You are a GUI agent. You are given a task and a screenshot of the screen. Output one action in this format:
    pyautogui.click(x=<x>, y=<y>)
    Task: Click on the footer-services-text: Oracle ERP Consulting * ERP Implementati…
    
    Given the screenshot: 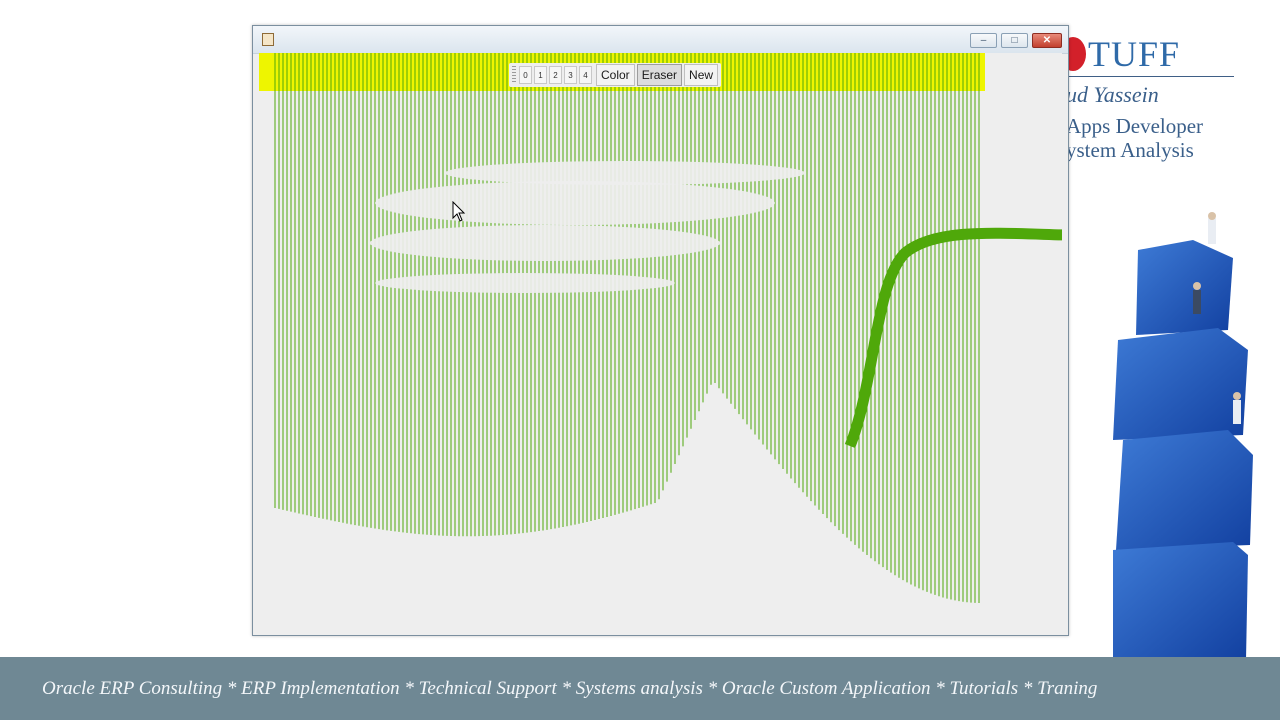 What is the action you would take?
    pyautogui.click(x=570, y=688)
    